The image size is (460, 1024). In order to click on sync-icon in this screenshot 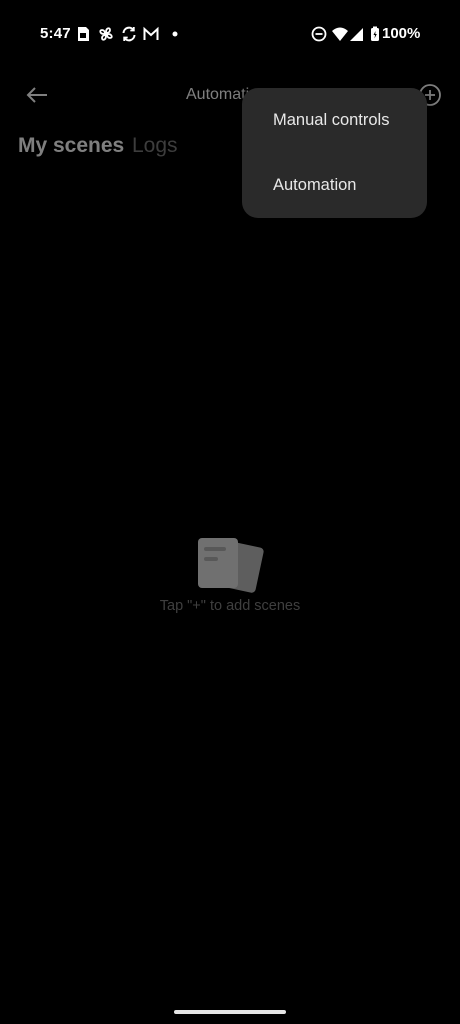, I will do `click(129, 34)`.